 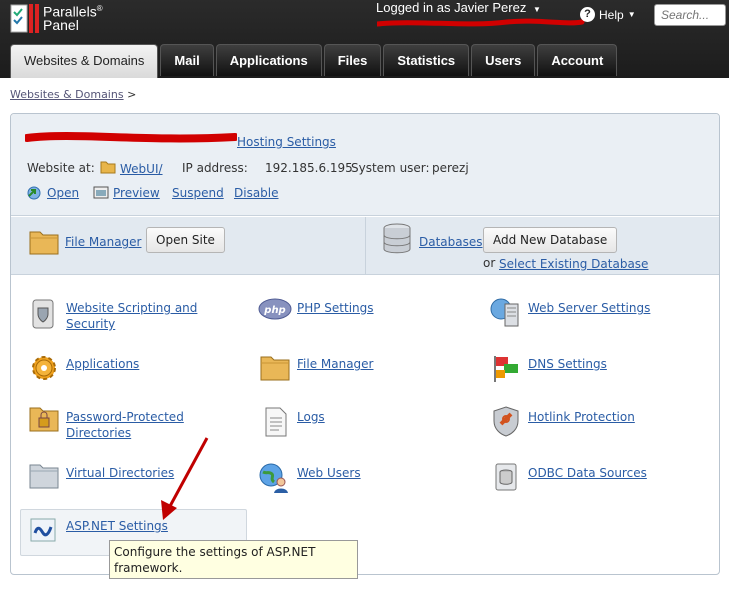 What do you see at coordinates (503, 60) in the screenshot?
I see `tab-users: Users` at bounding box center [503, 60].